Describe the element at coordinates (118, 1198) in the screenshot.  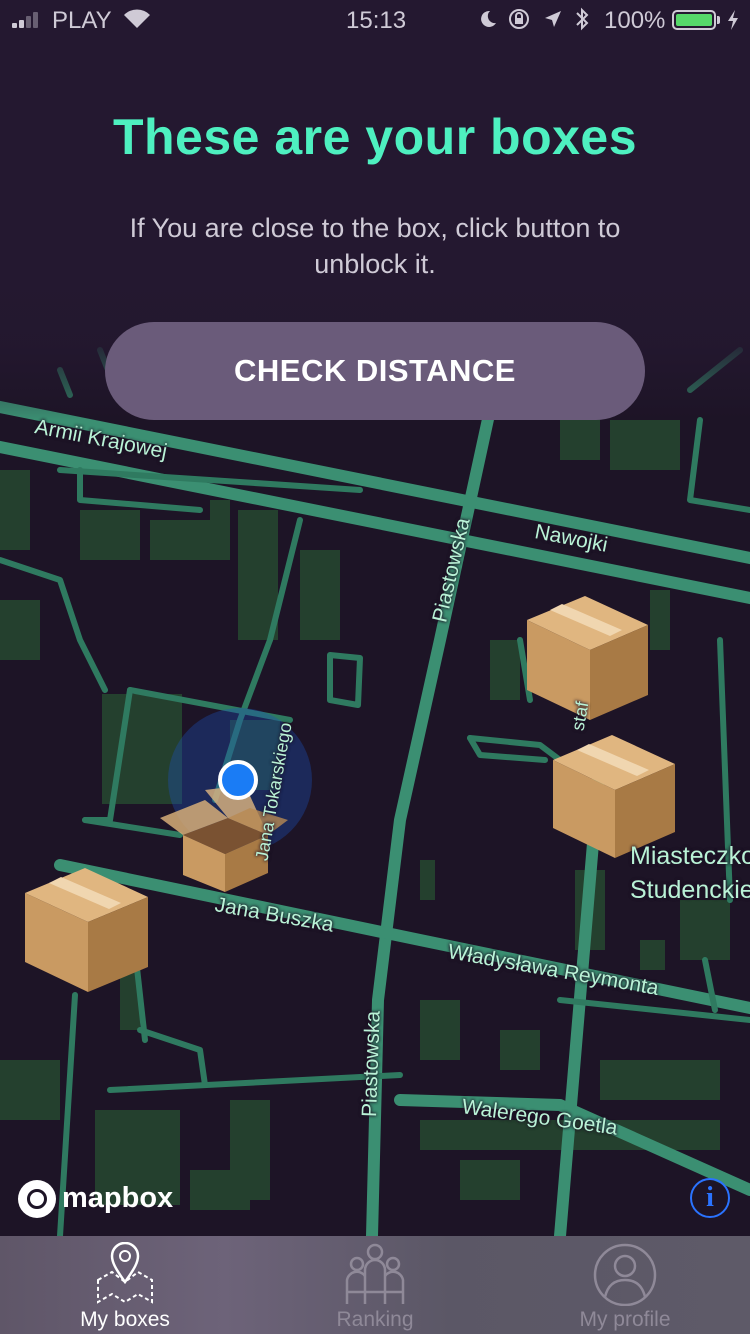
I see `mapbox-wordmark: mapbox` at that location.